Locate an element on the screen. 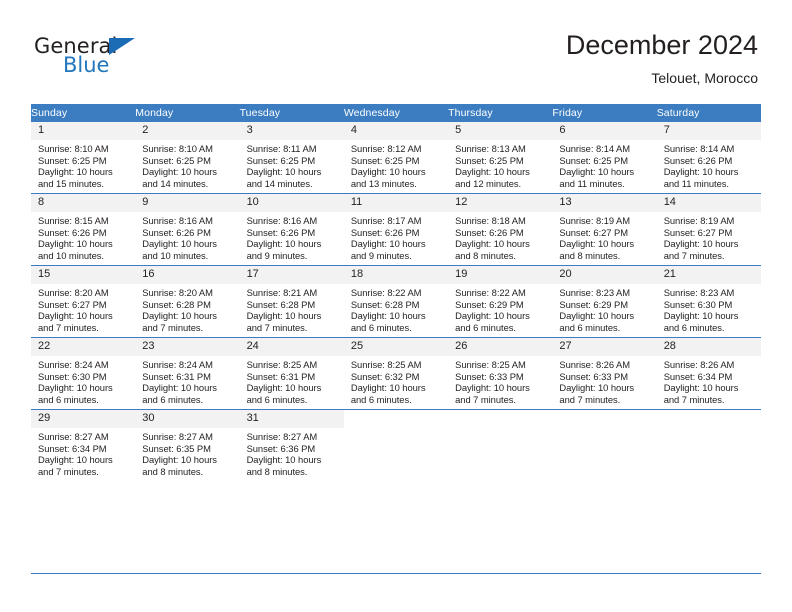 Image resolution: width=792 pixels, height=612 pixels. day-number: 5 is located at coordinates (500, 131).